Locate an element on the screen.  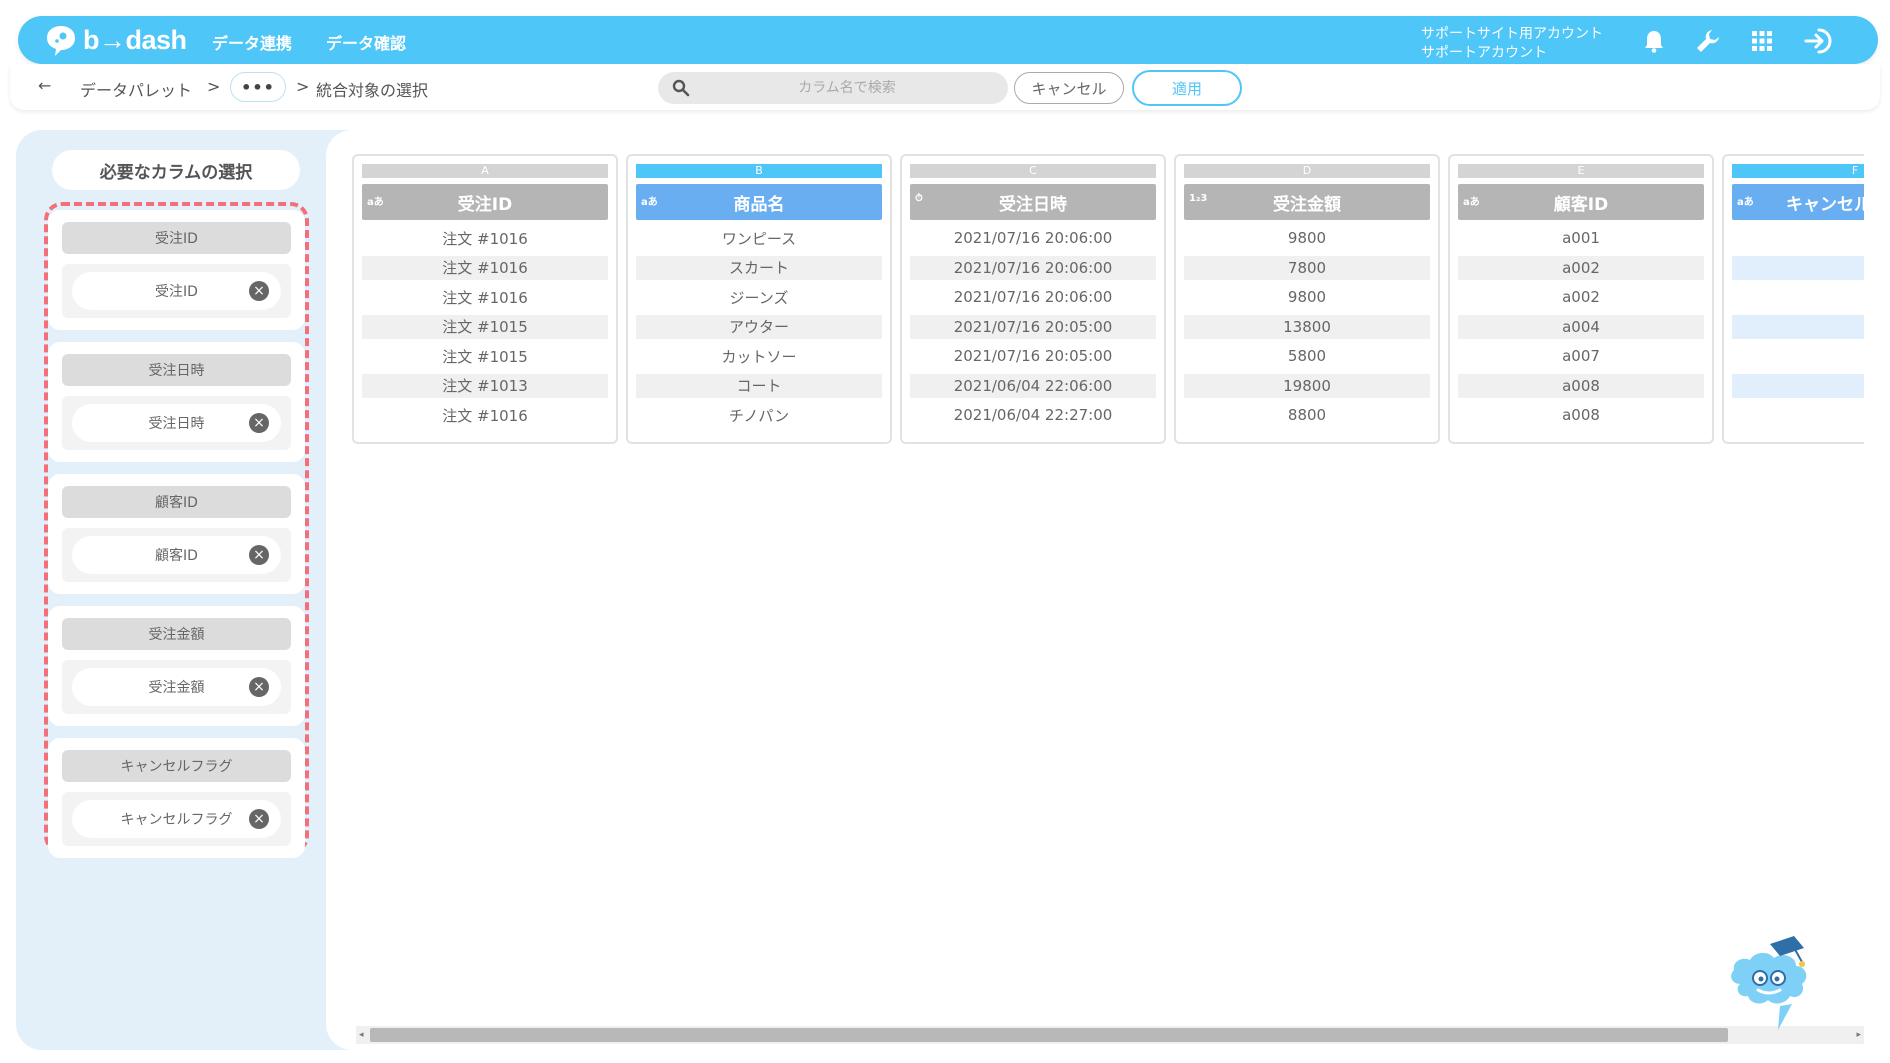
back-arrow-icon: ← is located at coordinates (44, 85).